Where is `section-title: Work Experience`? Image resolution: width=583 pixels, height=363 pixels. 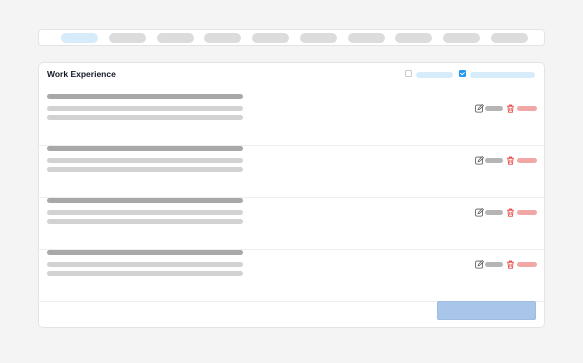
section-title: Work Experience is located at coordinates (81, 74).